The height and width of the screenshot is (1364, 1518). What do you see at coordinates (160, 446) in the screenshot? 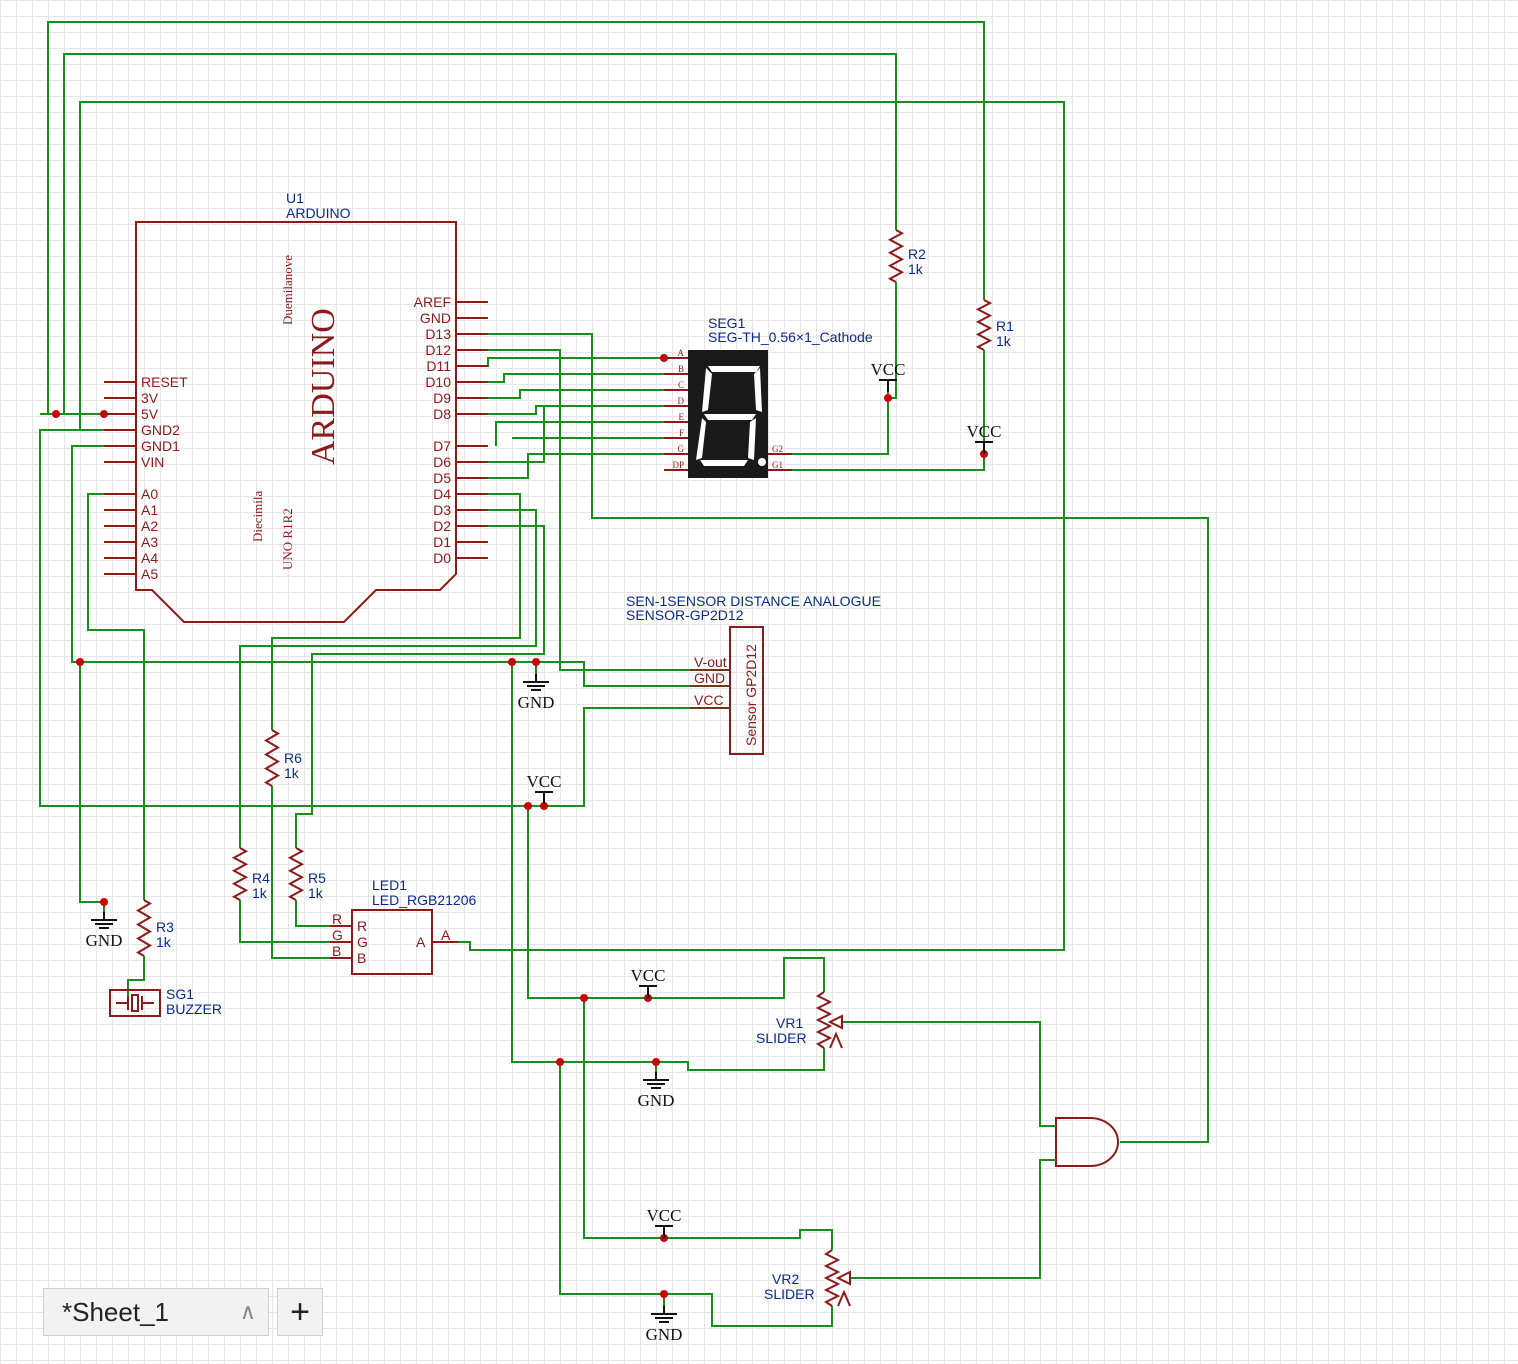
I see `arduino-pin-gnd1: GND1` at bounding box center [160, 446].